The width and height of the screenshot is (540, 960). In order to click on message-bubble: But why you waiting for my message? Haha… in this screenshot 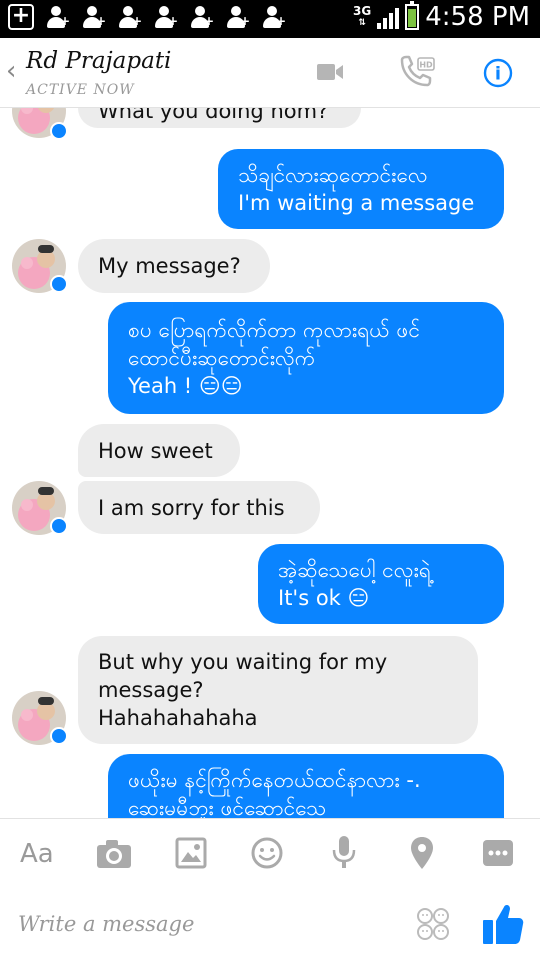, I will do `click(278, 690)`.